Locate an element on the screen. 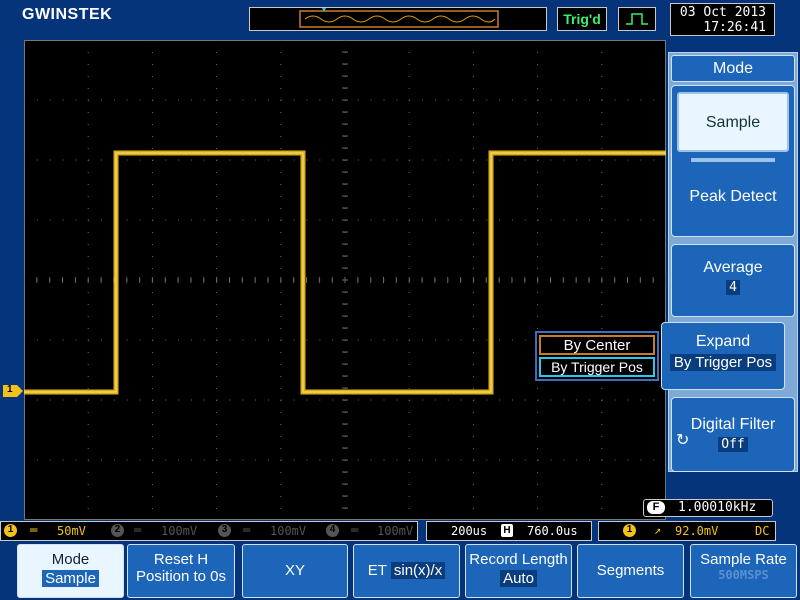 This screenshot has width=800, height=600. rising-edge-icon: ↗ is located at coordinates (658, 530).